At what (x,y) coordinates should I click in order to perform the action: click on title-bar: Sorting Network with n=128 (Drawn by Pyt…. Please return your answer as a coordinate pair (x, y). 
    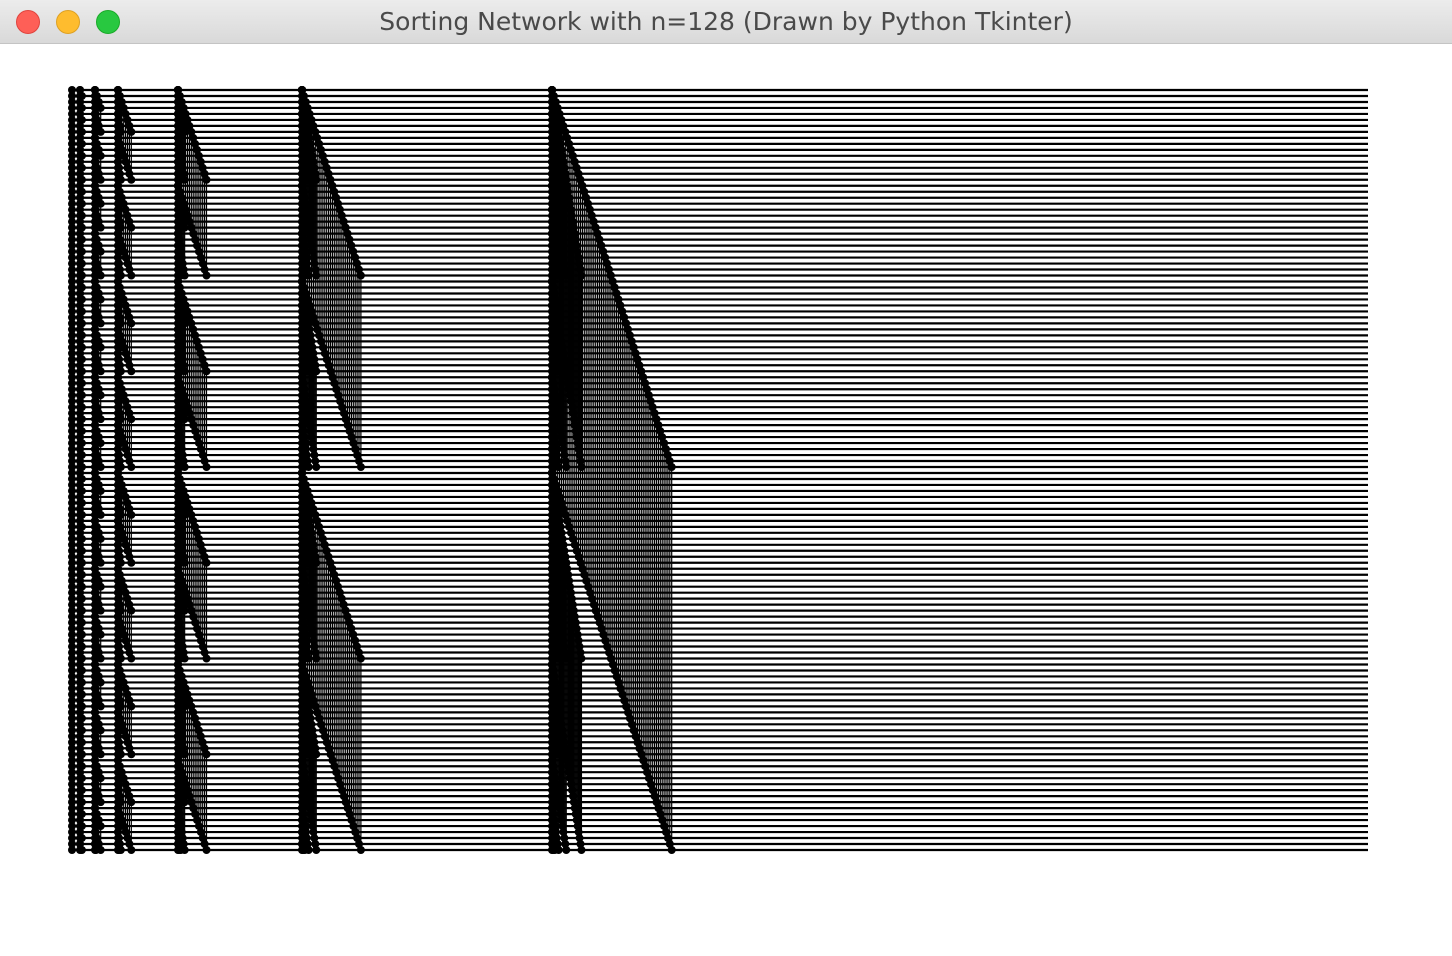
    Looking at the image, I should click on (726, 22).